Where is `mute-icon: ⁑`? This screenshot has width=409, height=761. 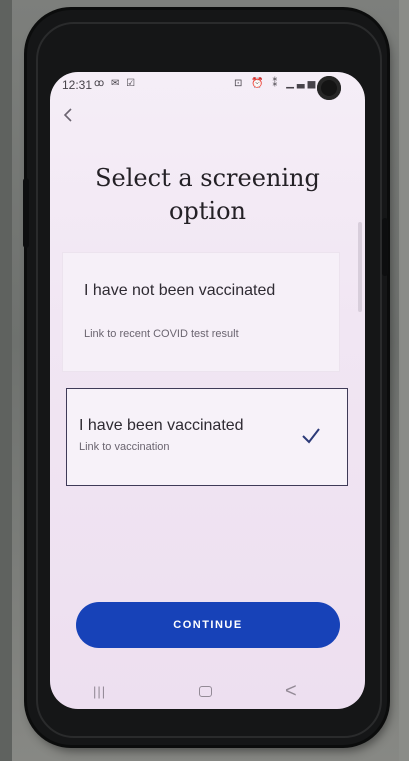
mute-icon: ⁑ is located at coordinates (276, 83).